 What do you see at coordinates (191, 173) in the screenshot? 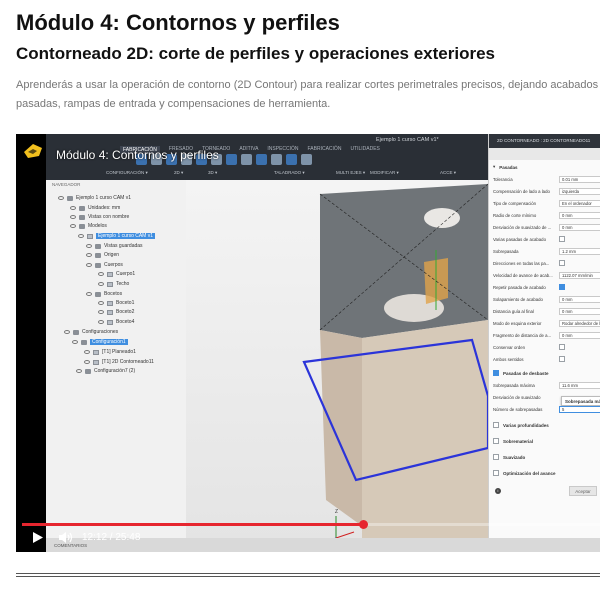
I see `toolbar-group: 2D ▾` at bounding box center [191, 173].